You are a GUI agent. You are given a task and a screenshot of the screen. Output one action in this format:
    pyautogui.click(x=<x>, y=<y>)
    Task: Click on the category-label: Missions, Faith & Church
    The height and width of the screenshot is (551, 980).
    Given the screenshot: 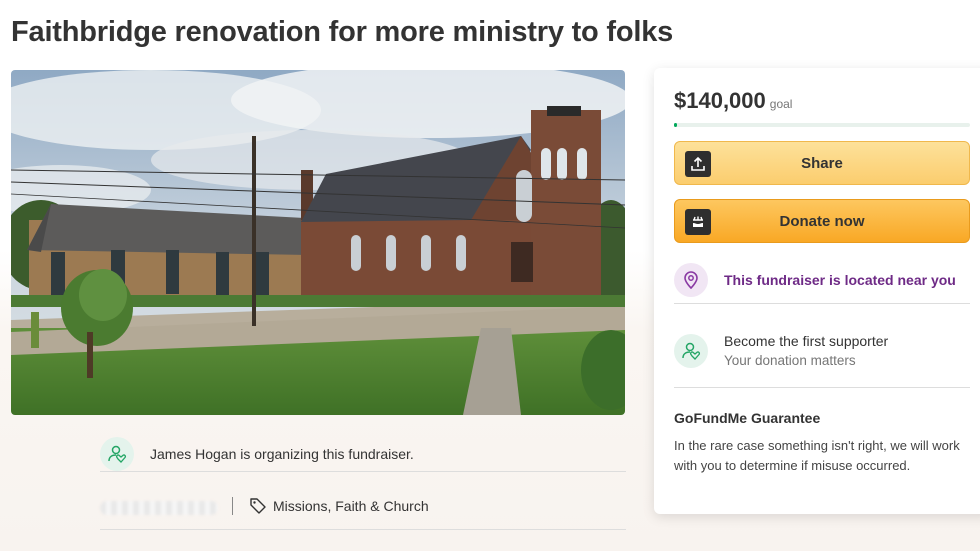 What is the action you would take?
    pyautogui.click(x=351, y=505)
    